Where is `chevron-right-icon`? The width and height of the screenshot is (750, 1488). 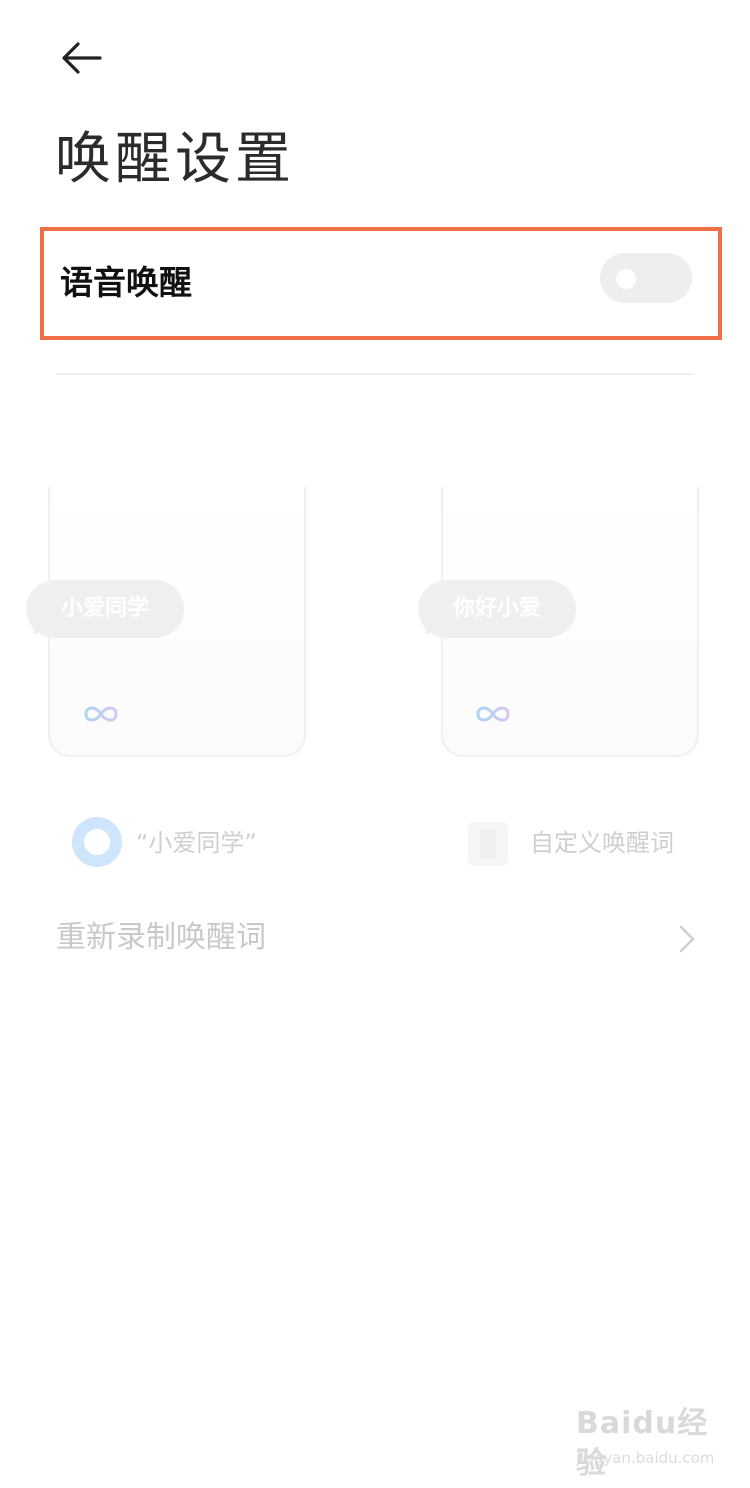
chevron-right-icon is located at coordinates (687, 939).